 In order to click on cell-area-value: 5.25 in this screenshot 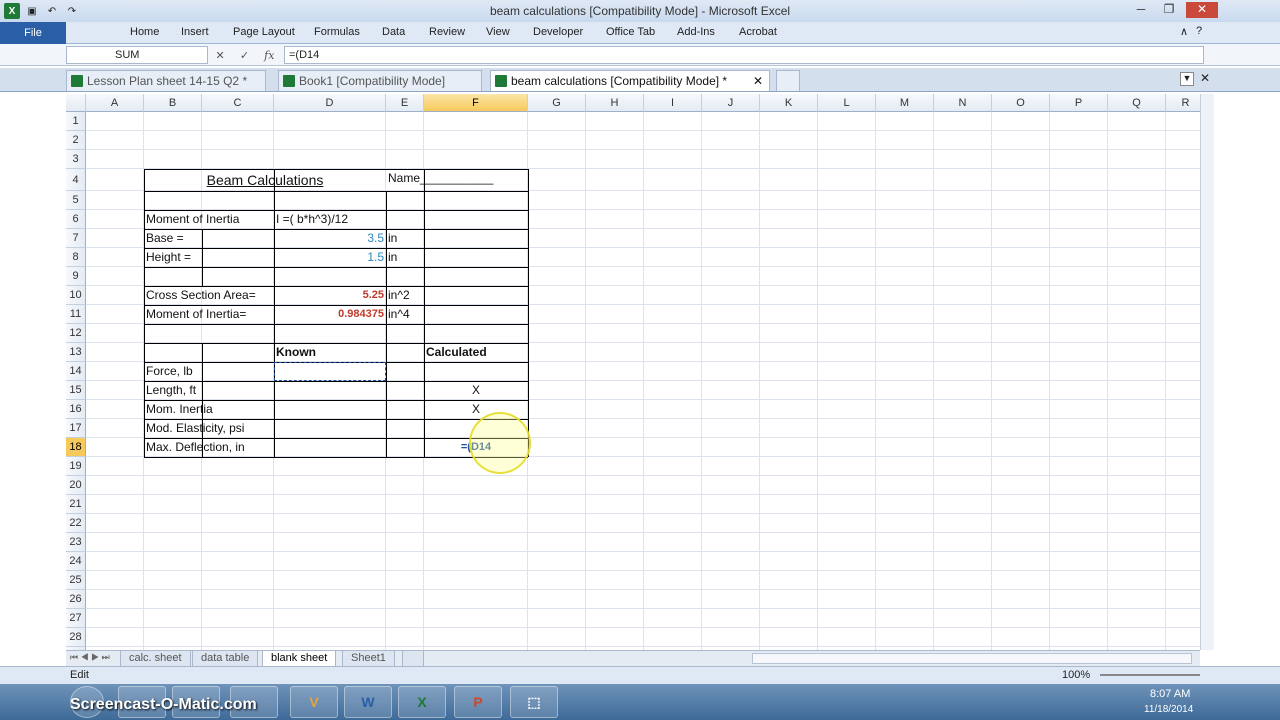, I will do `click(330, 295)`.